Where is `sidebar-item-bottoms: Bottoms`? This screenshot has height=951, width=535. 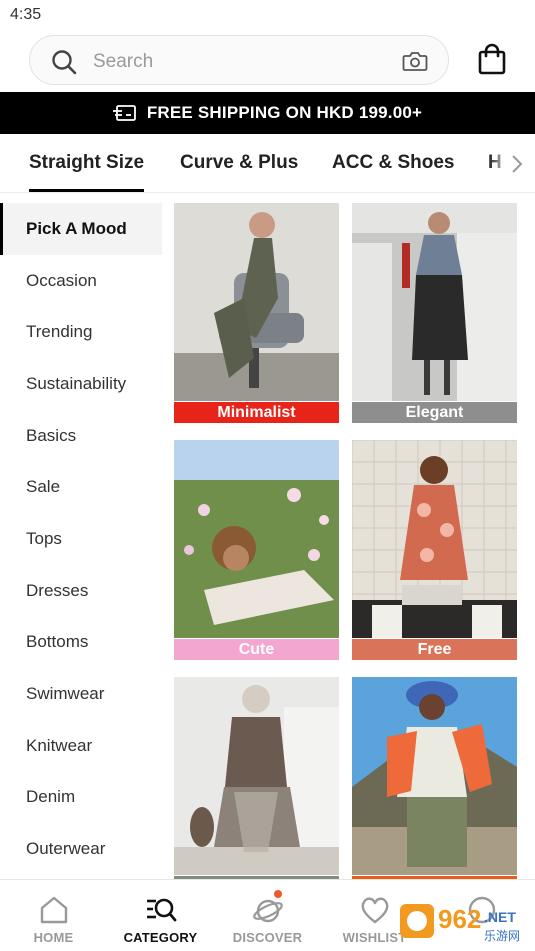
sidebar-item-bottoms: Bottoms is located at coordinates (81, 643).